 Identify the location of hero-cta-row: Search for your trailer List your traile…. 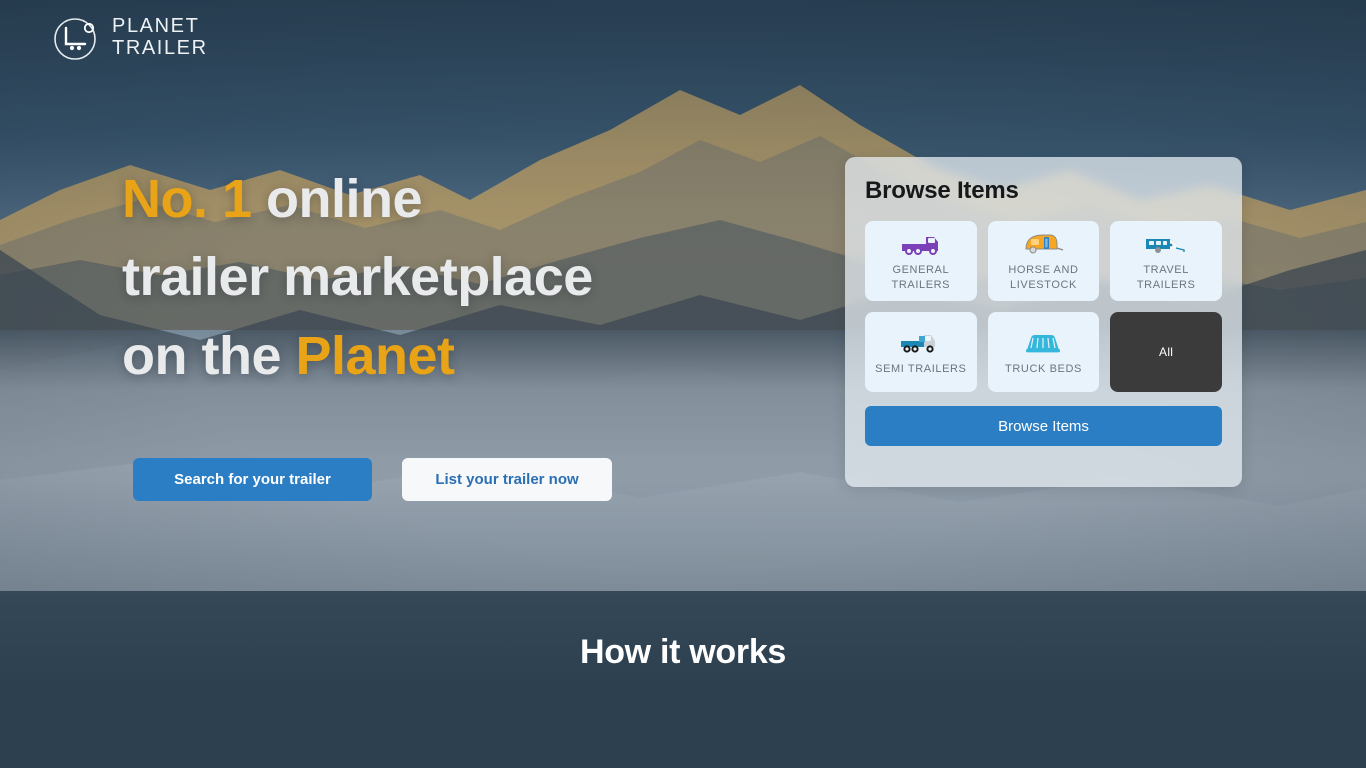
(372, 479).